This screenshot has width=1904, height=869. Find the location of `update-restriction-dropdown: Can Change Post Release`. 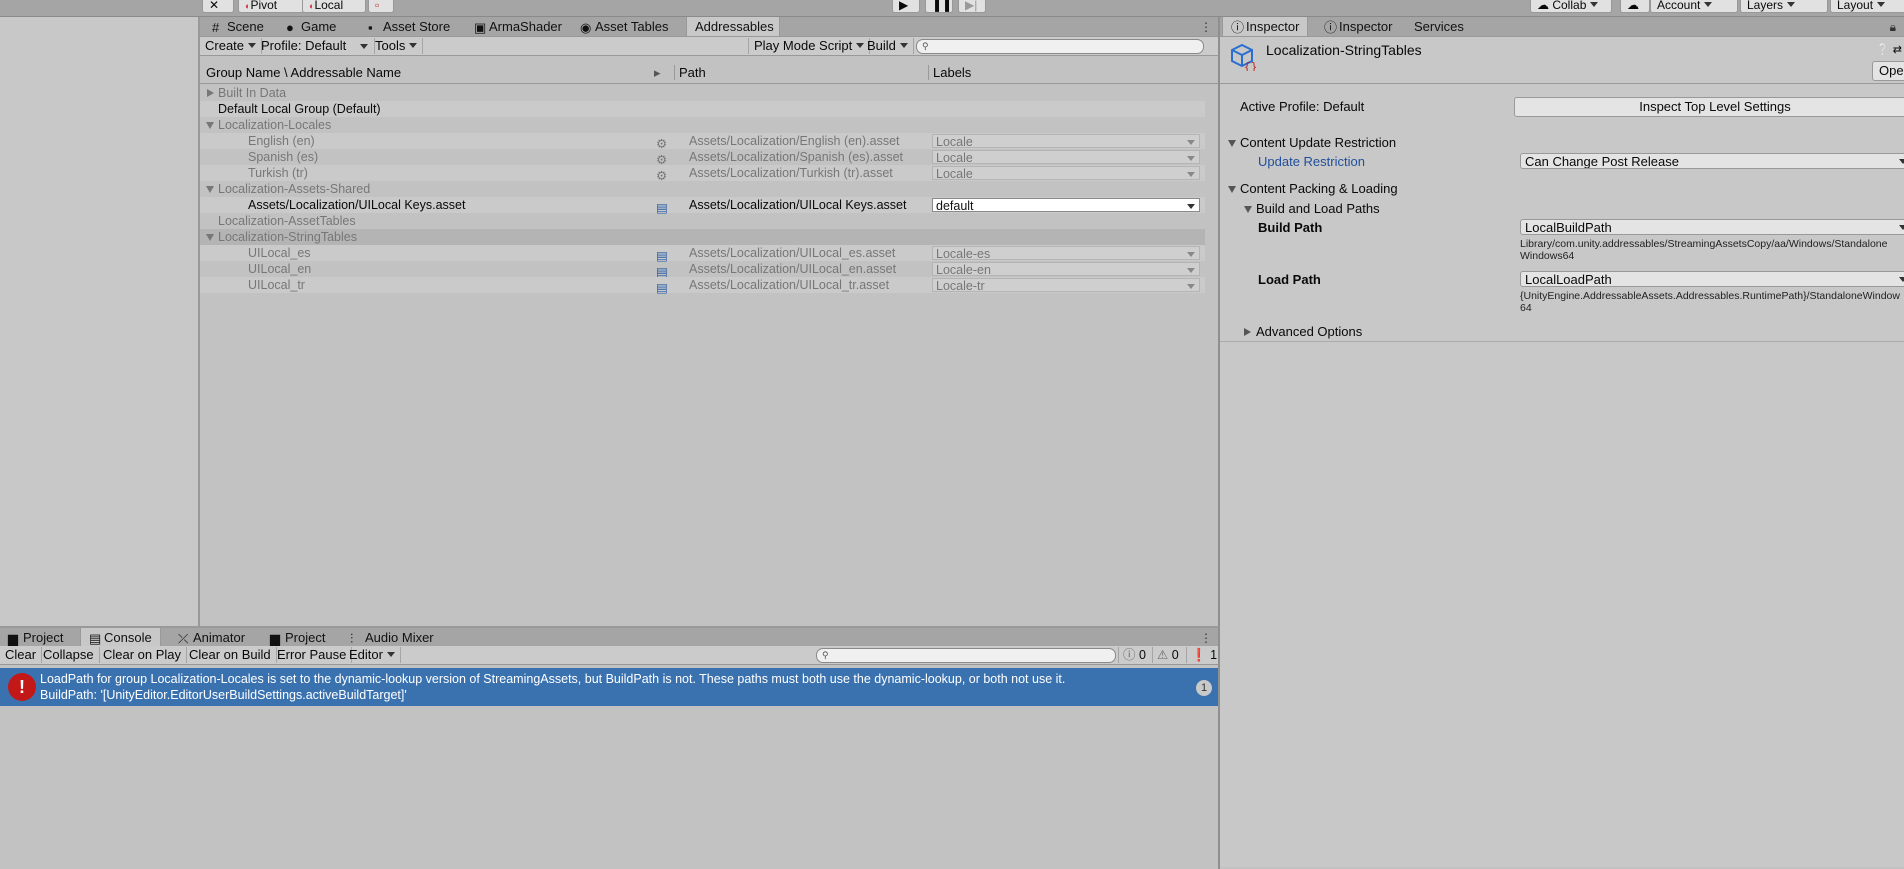

update-restriction-dropdown: Can Change Post Release is located at coordinates (1712, 161).